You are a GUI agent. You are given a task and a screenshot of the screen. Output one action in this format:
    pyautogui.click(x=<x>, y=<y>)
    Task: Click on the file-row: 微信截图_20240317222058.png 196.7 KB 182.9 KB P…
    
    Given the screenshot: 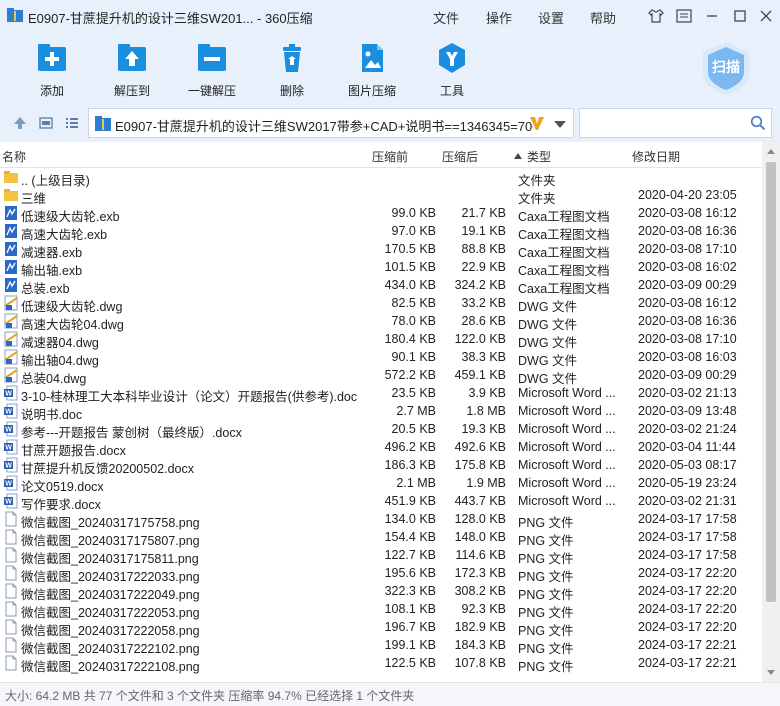 What is the action you would take?
    pyautogui.click(x=381, y=628)
    